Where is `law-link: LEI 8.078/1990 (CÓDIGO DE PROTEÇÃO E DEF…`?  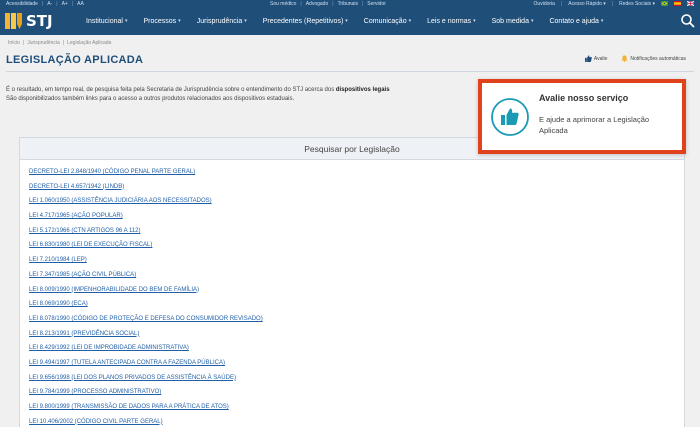
law-link: LEI 8.078/1990 (CÓDIGO DE PROTEÇÃO E DEF… is located at coordinates (279, 322).